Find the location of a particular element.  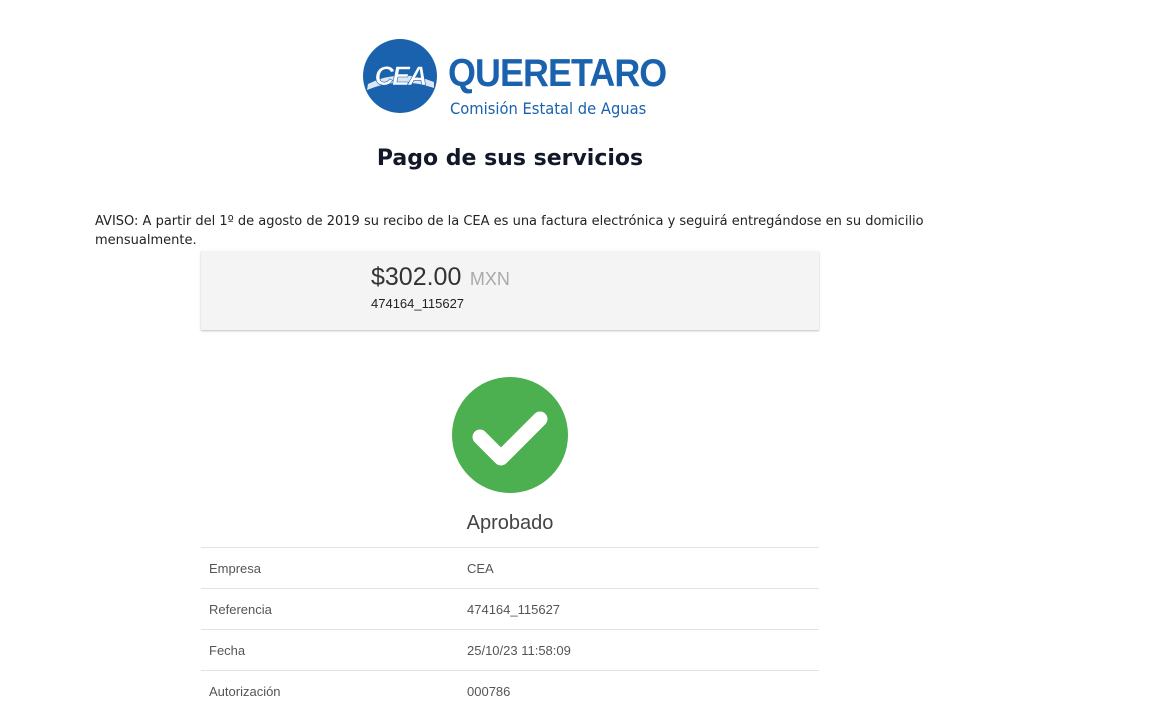

amount-line: $302.00 MXN is located at coordinates (440, 277).